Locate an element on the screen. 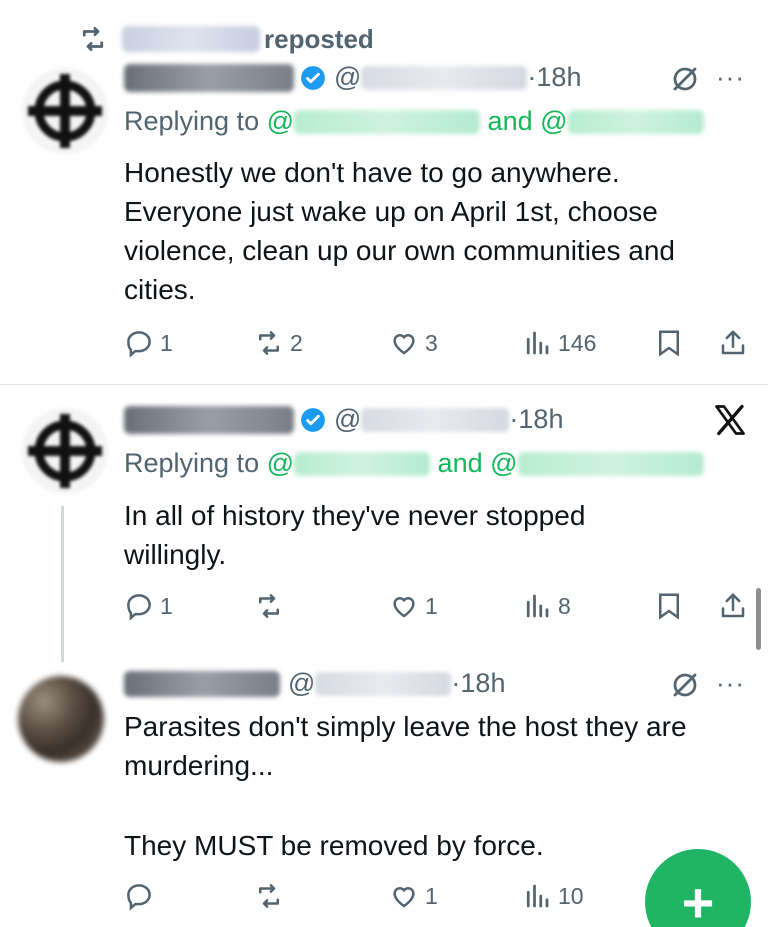  action-bar: 1 2 3 146 is located at coordinates (439, 343).